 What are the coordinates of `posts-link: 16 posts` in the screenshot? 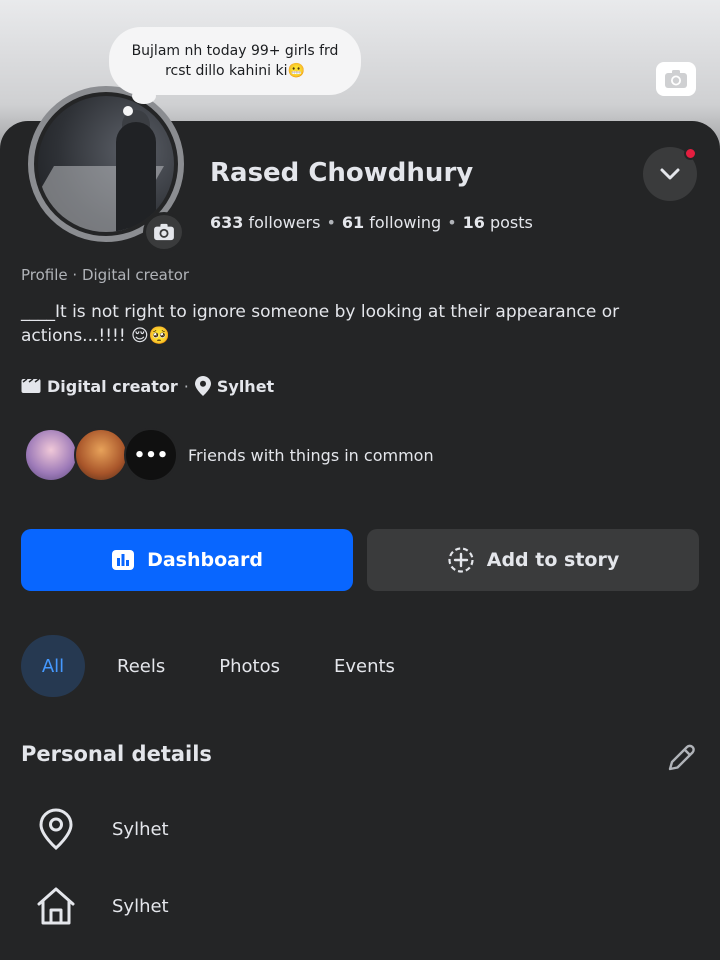 It's located at (498, 222).